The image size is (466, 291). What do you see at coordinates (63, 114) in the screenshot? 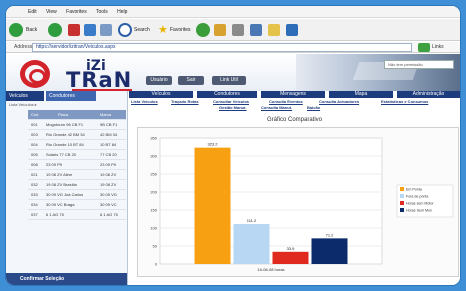
I see `col-header-placa: Placa` at bounding box center [63, 114].